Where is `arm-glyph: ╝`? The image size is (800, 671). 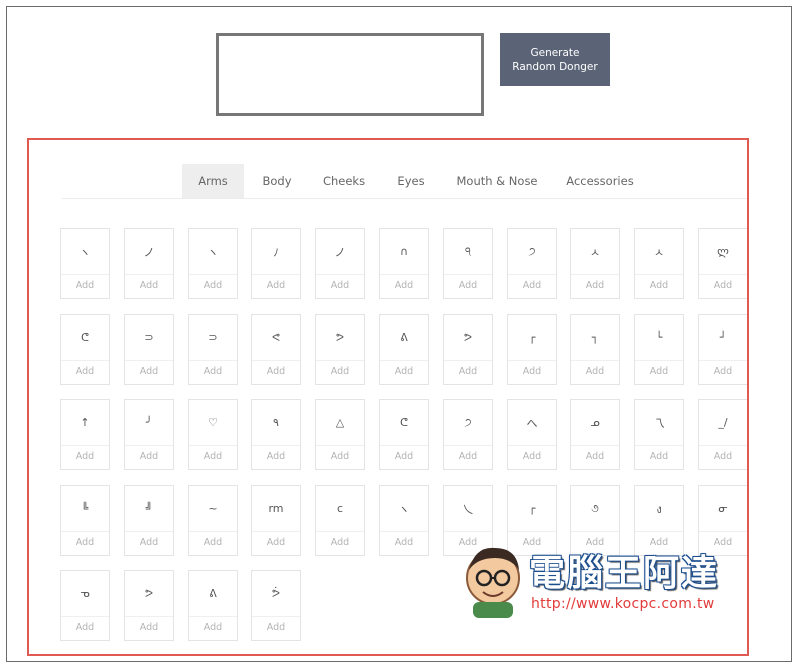
arm-glyph: ╝ is located at coordinates (149, 509).